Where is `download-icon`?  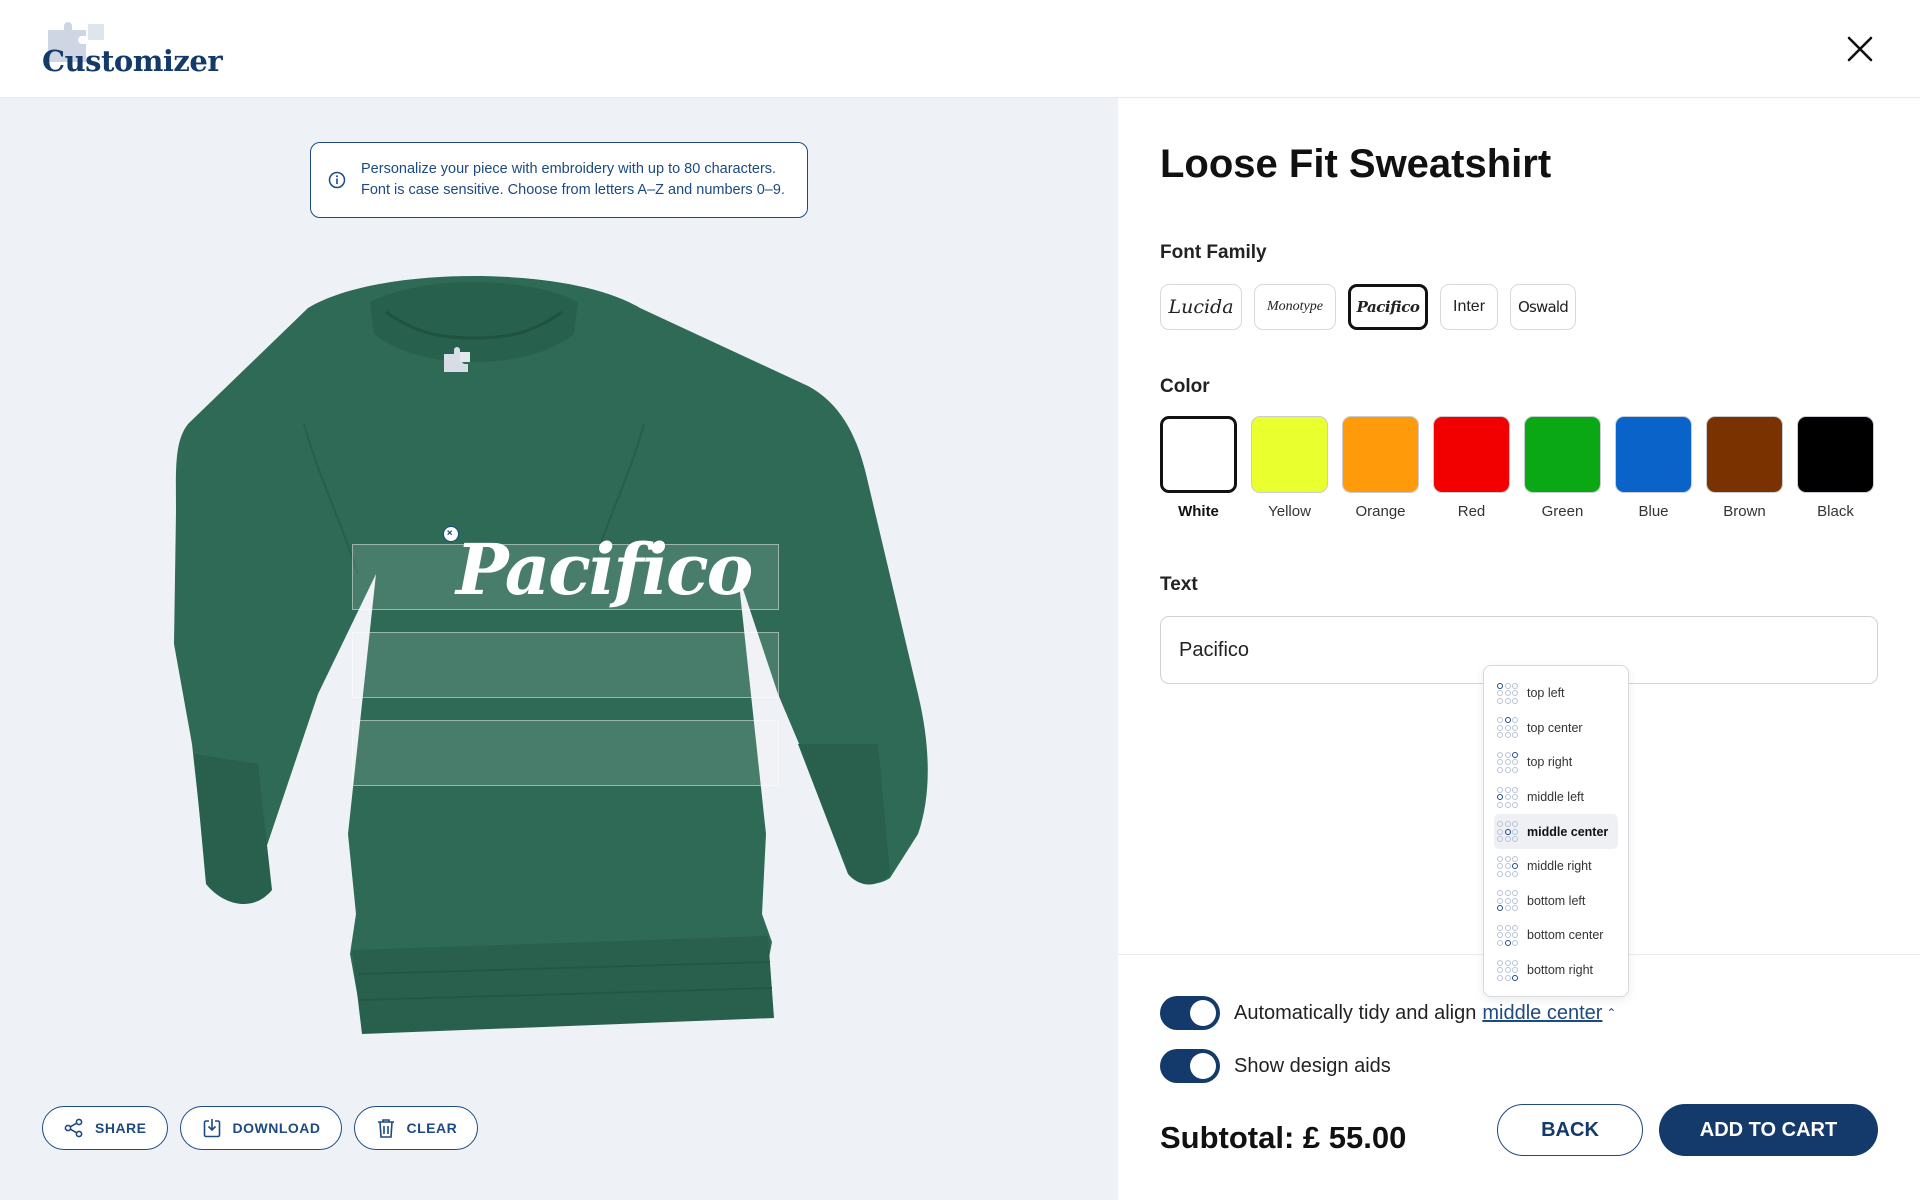 download-icon is located at coordinates (211, 1128).